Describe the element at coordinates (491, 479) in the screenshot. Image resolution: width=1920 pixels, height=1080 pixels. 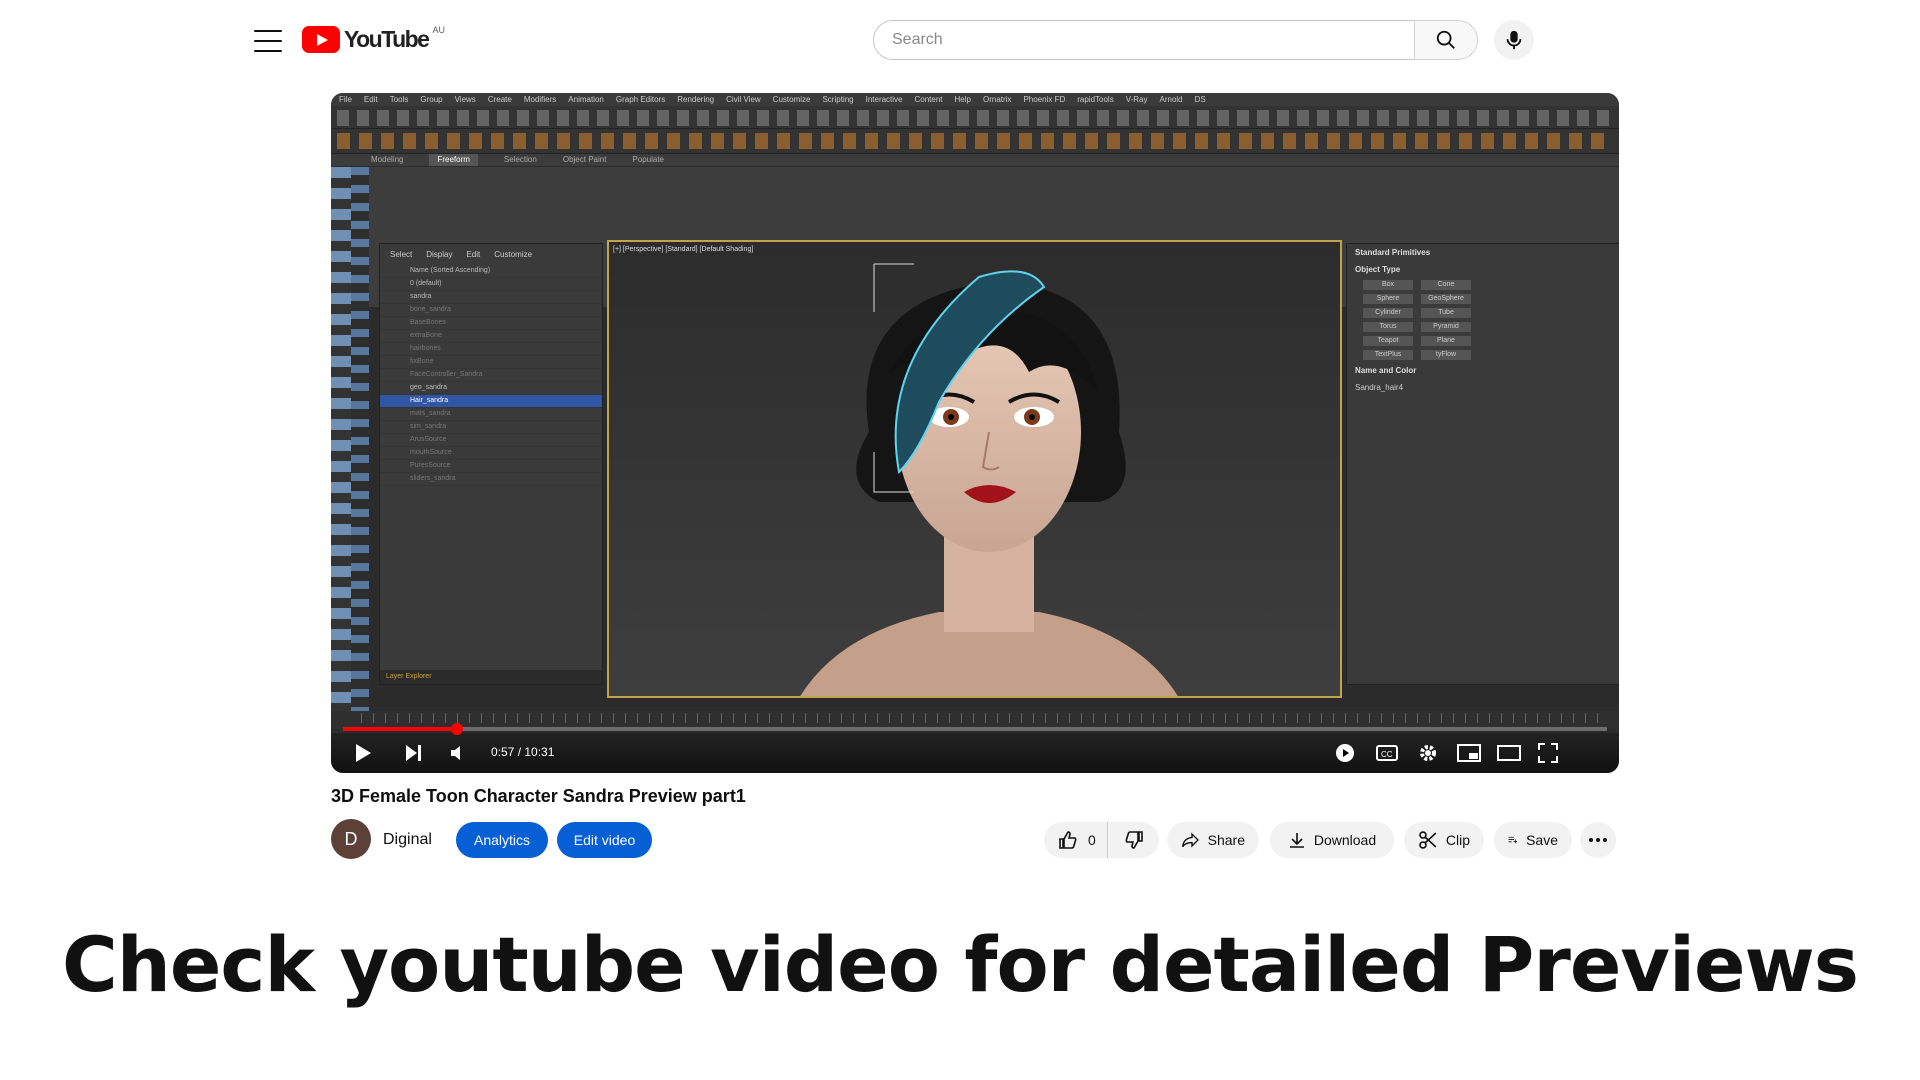
I see `explorer-row: sliders_sandra` at that location.